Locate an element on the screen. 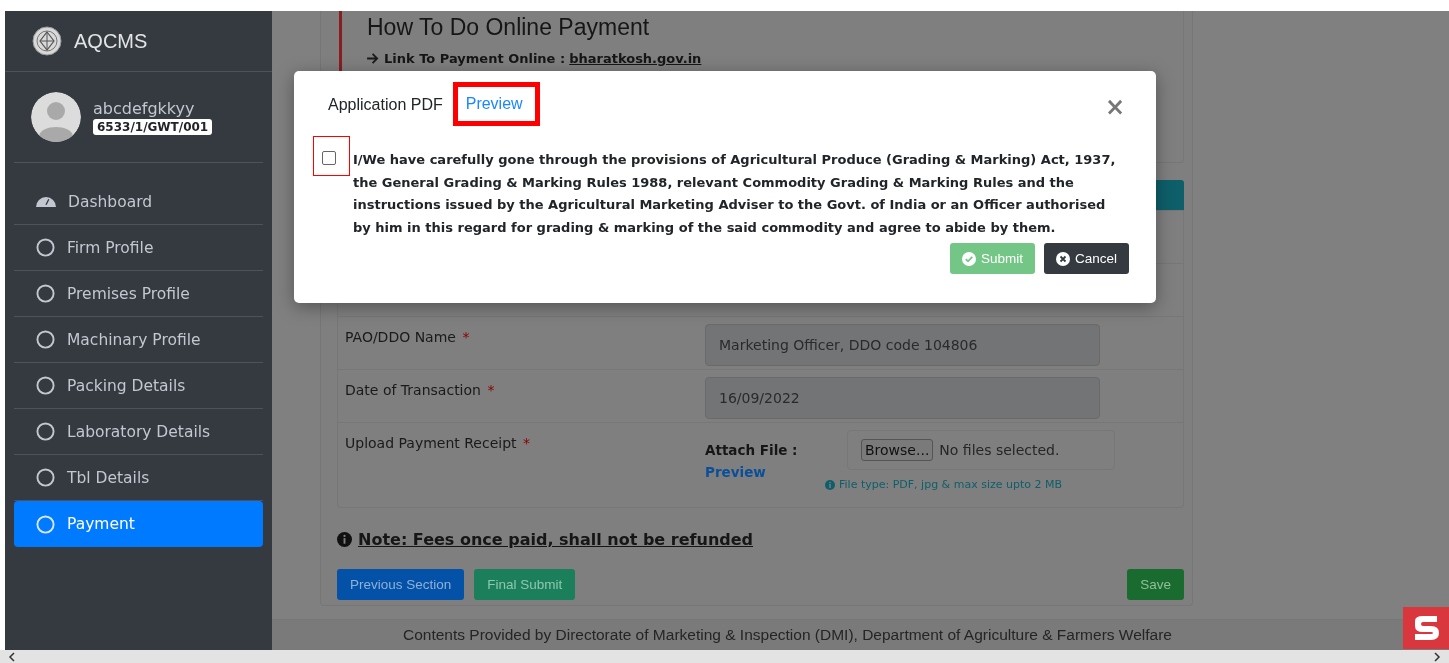 The image size is (1449, 663). field-label: Upload Payment Receipt is located at coordinates (431, 443).